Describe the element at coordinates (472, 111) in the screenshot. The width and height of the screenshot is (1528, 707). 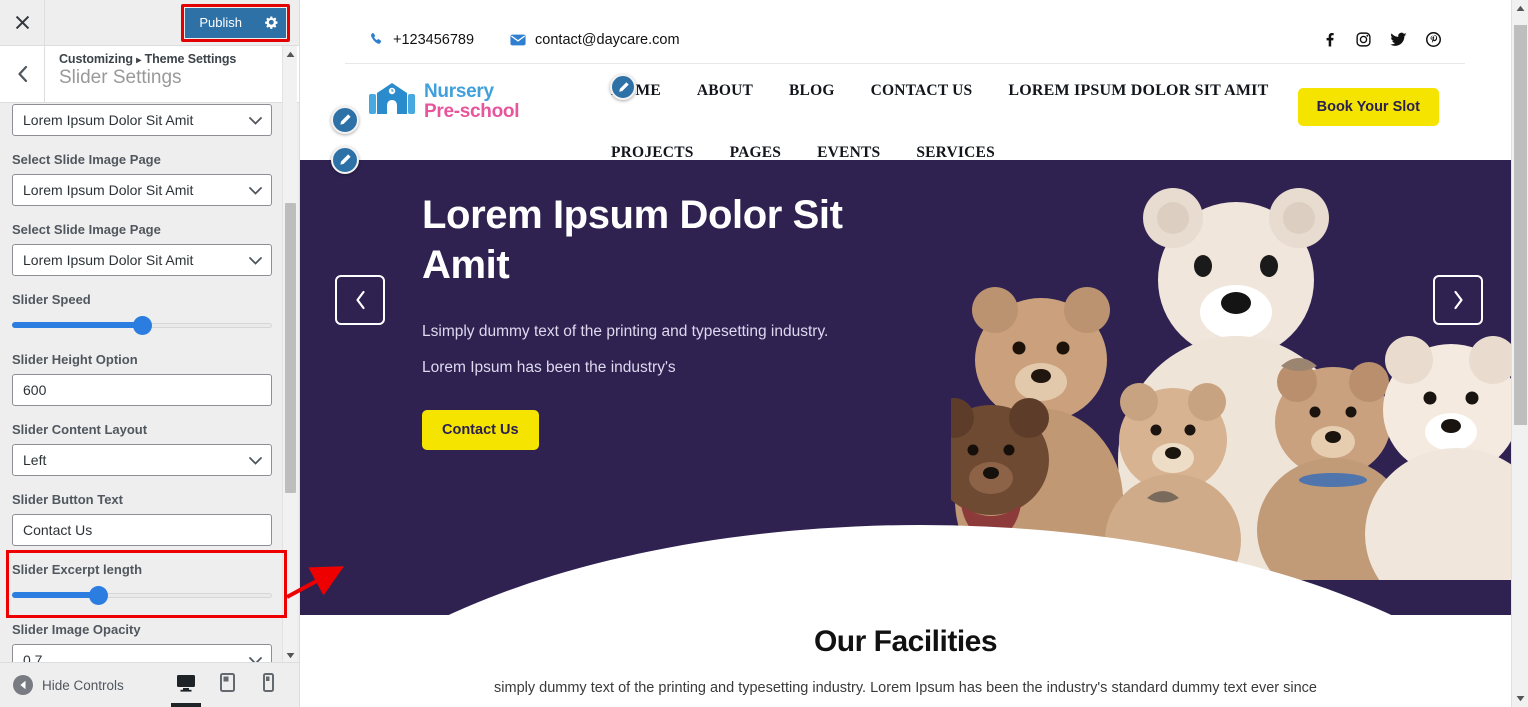
I see `logo-line-2: Pre-school` at that location.